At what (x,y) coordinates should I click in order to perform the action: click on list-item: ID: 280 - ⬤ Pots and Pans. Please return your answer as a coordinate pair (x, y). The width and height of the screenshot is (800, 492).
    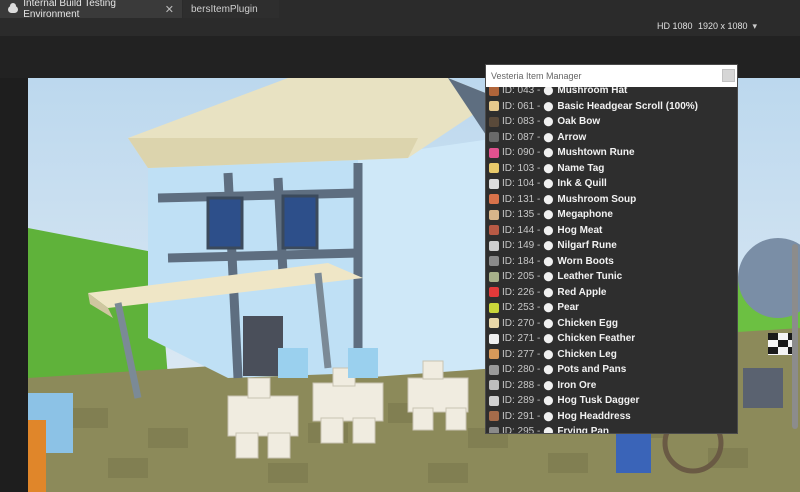
    Looking at the image, I should click on (606, 370).